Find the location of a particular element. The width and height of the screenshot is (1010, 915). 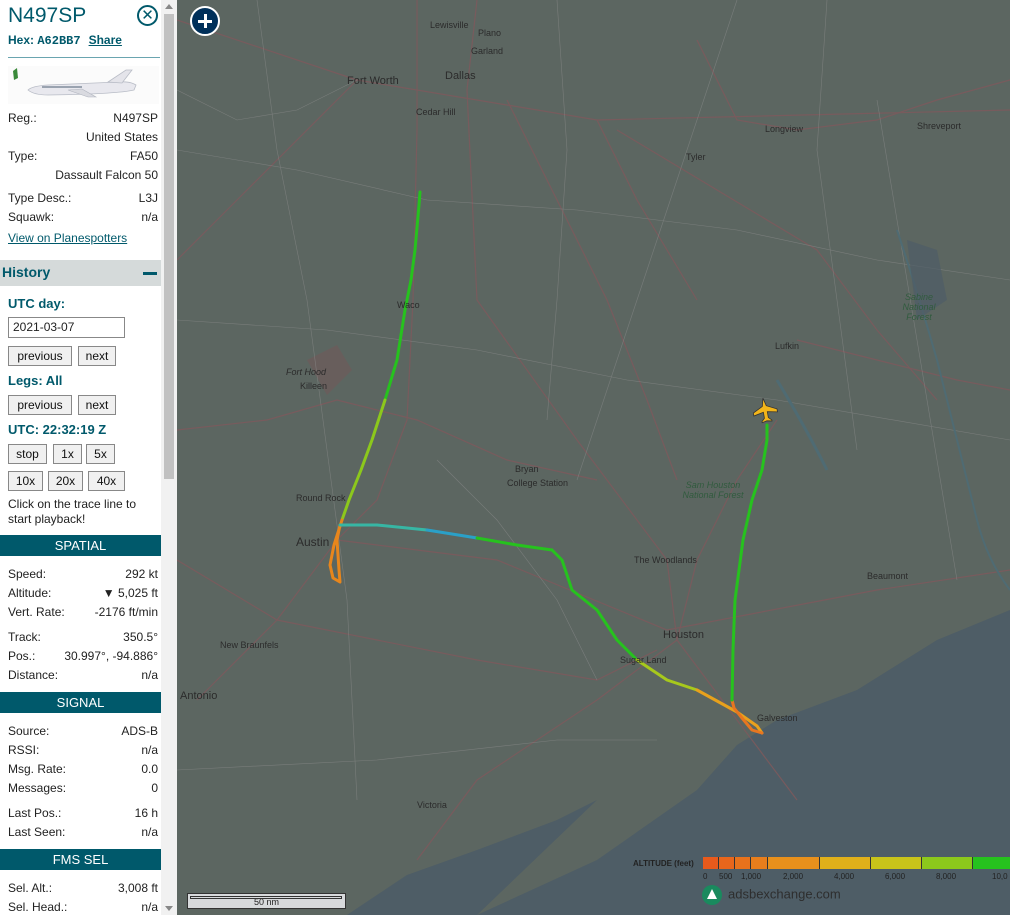

legend-tick: 8,000 is located at coordinates (946, 876).